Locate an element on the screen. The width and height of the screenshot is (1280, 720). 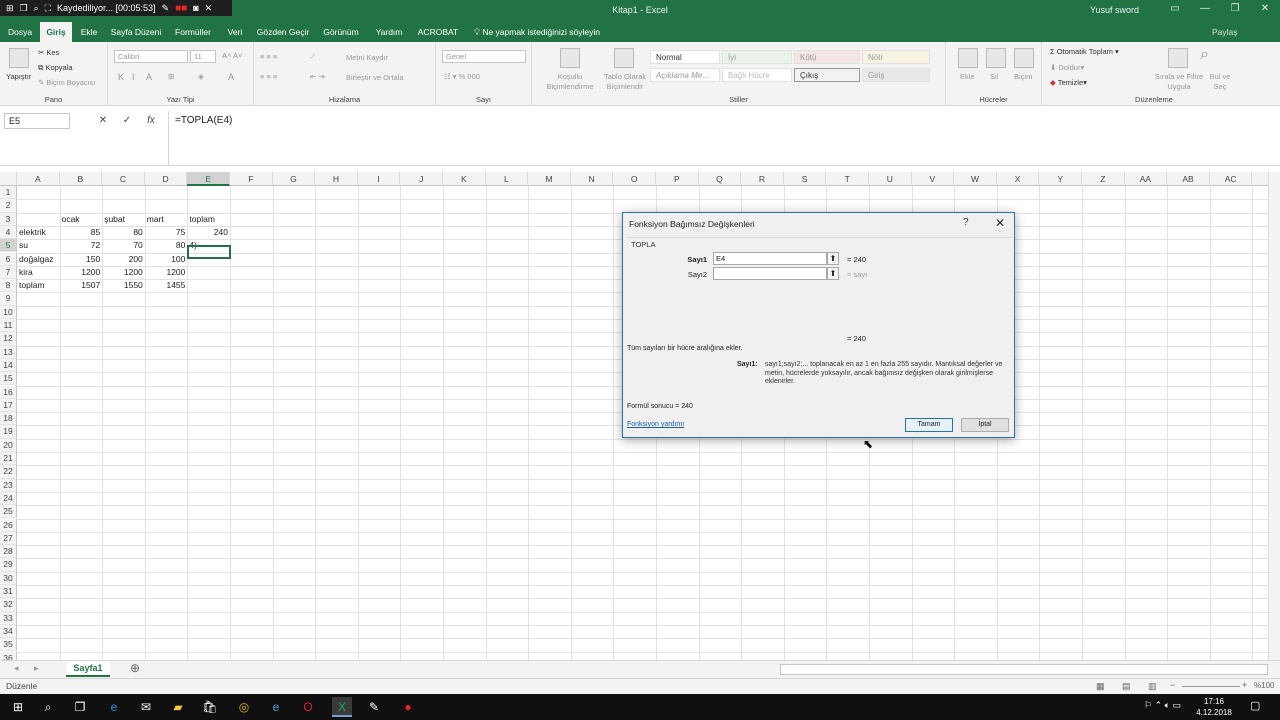
style-output: Çıkış is located at coordinates (827, 75).